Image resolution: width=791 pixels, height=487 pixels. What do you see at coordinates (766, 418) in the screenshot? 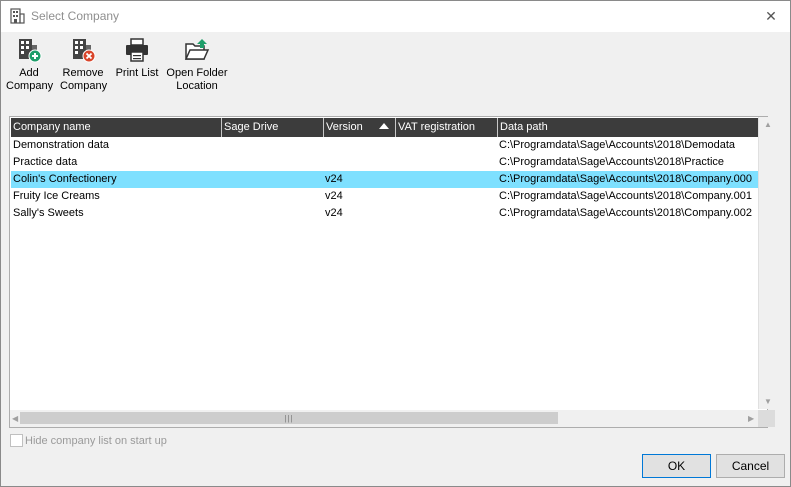
I see `scrollbar-corner` at bounding box center [766, 418].